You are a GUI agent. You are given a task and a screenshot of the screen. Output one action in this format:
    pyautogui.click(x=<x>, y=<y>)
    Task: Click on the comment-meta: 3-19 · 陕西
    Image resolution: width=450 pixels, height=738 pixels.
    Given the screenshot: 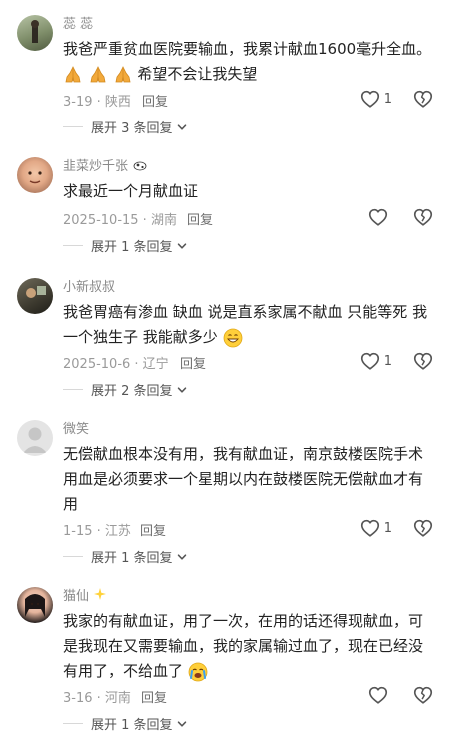 What is the action you would take?
    pyautogui.click(x=97, y=102)
    